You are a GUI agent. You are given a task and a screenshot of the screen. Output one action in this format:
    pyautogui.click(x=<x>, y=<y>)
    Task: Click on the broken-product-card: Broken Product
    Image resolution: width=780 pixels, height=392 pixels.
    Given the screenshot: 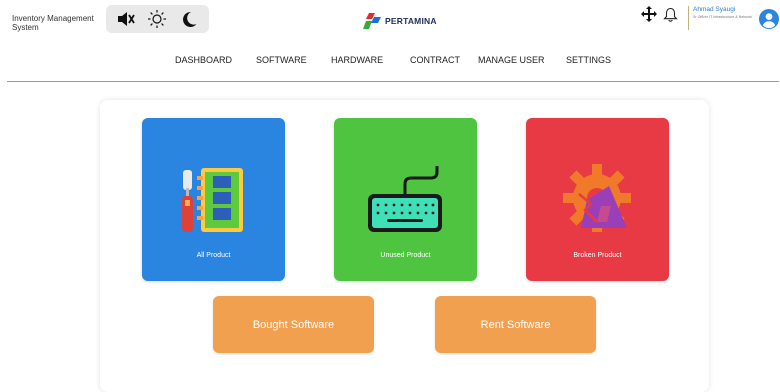 What is the action you would take?
    pyautogui.click(x=597, y=199)
    